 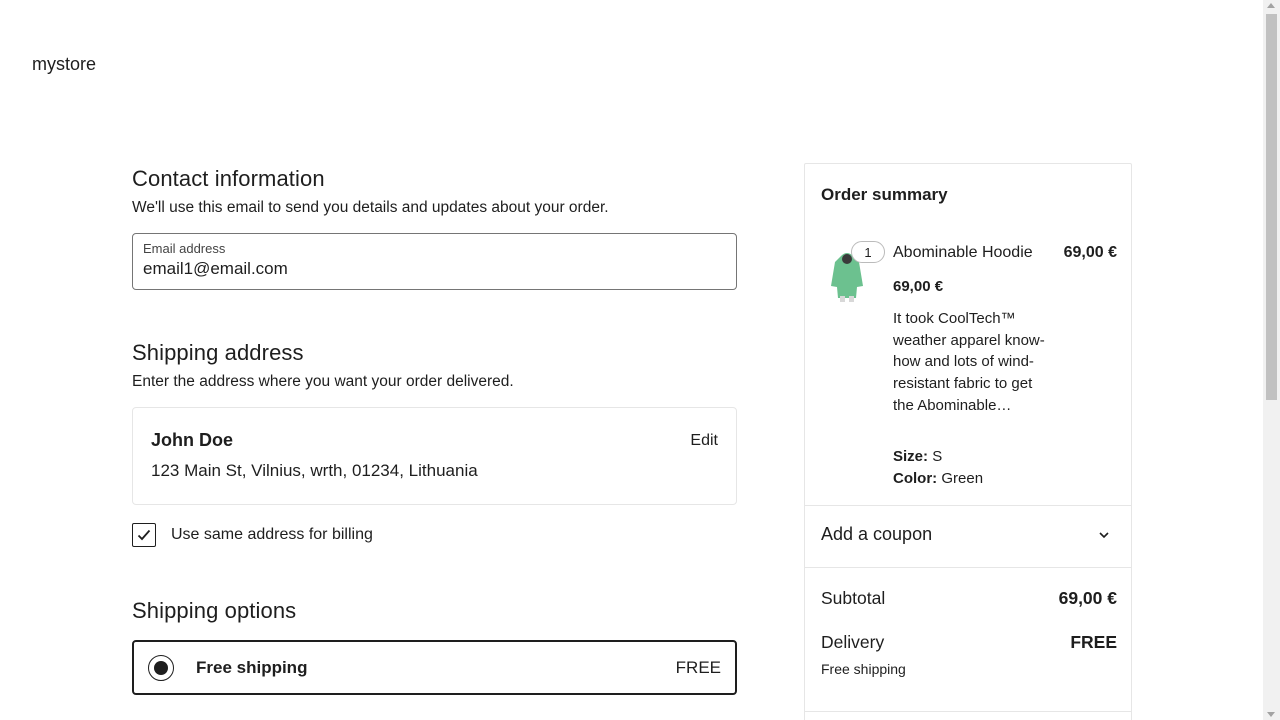 I want to click on billing-same-row: Use same address for billing, so click(x=252, y=535).